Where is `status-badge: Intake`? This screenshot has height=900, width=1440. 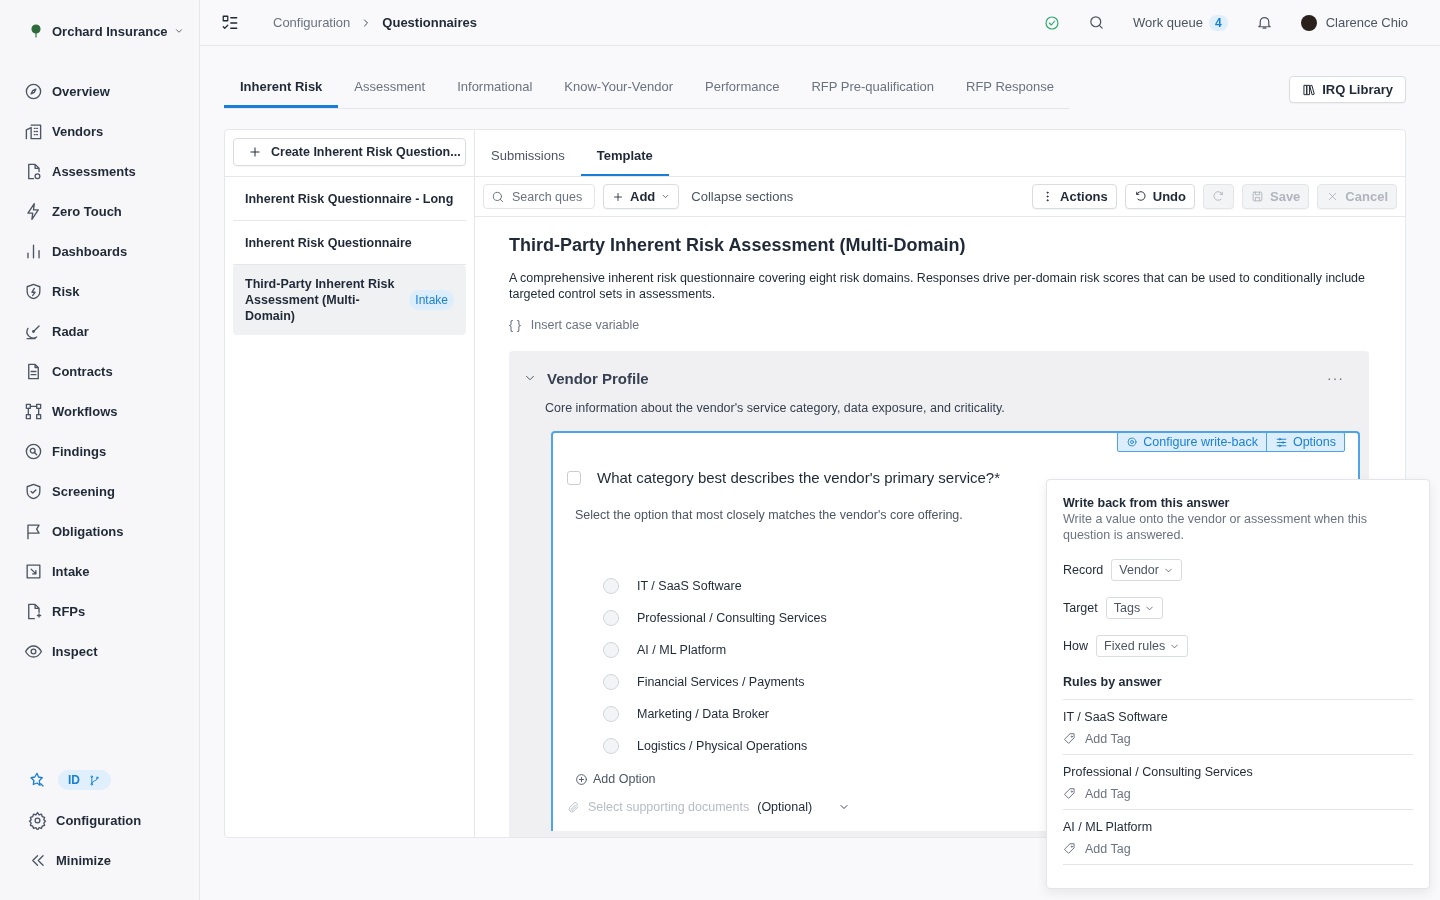
status-badge: Intake is located at coordinates (431, 300).